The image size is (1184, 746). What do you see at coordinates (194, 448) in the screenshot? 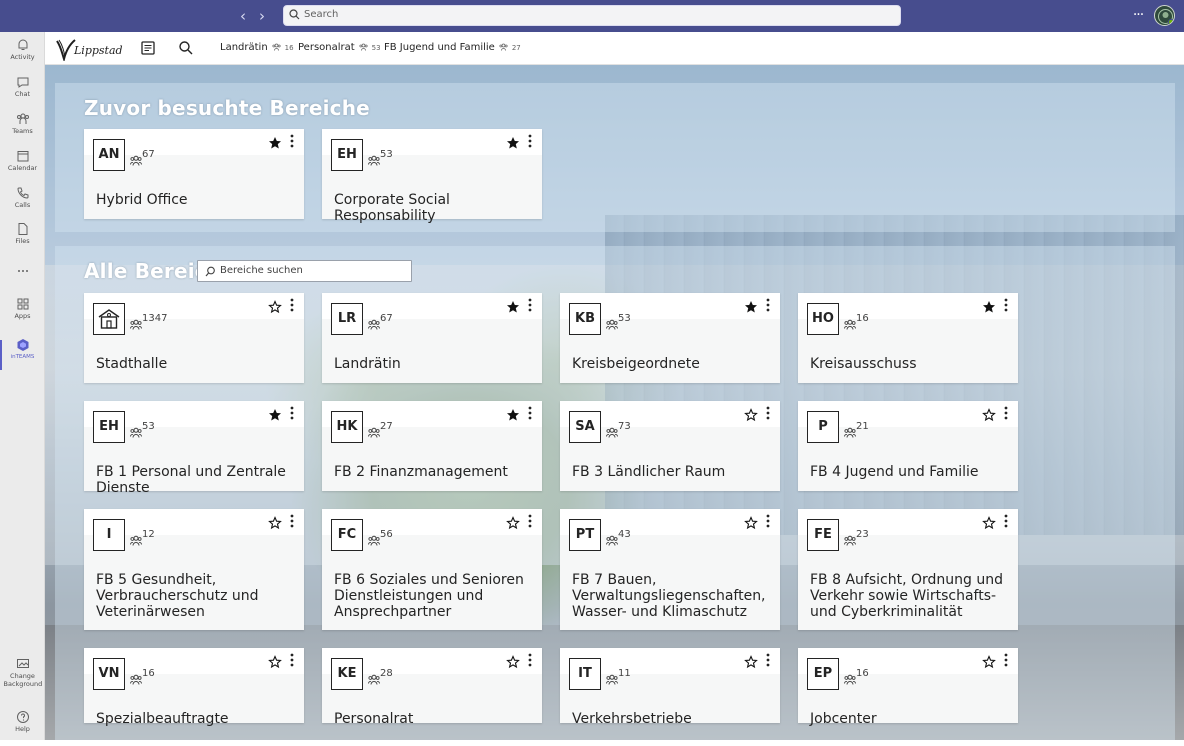
I see `area-card: EH 53 FB 1 Personal und Zentrale Dienste` at bounding box center [194, 448].